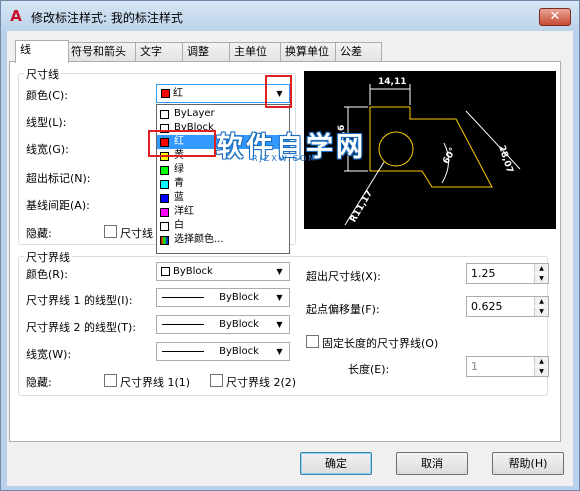  Describe the element at coordinates (165, 93) in the screenshot. I see `red-swatch-icon` at that location.